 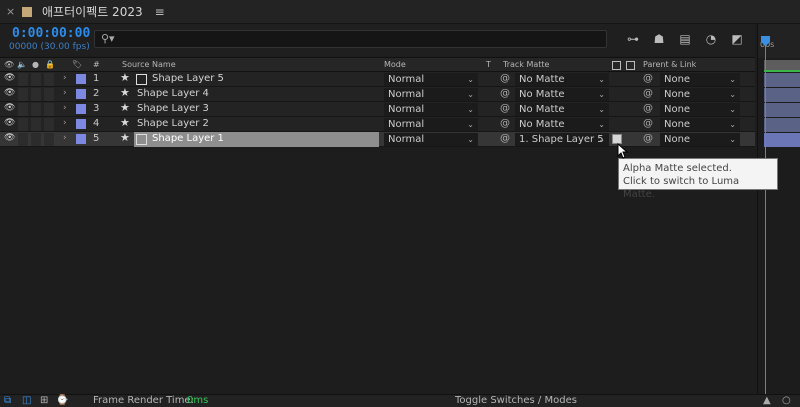 I want to click on layer-search-input: ⚲▾, so click(x=350, y=39).